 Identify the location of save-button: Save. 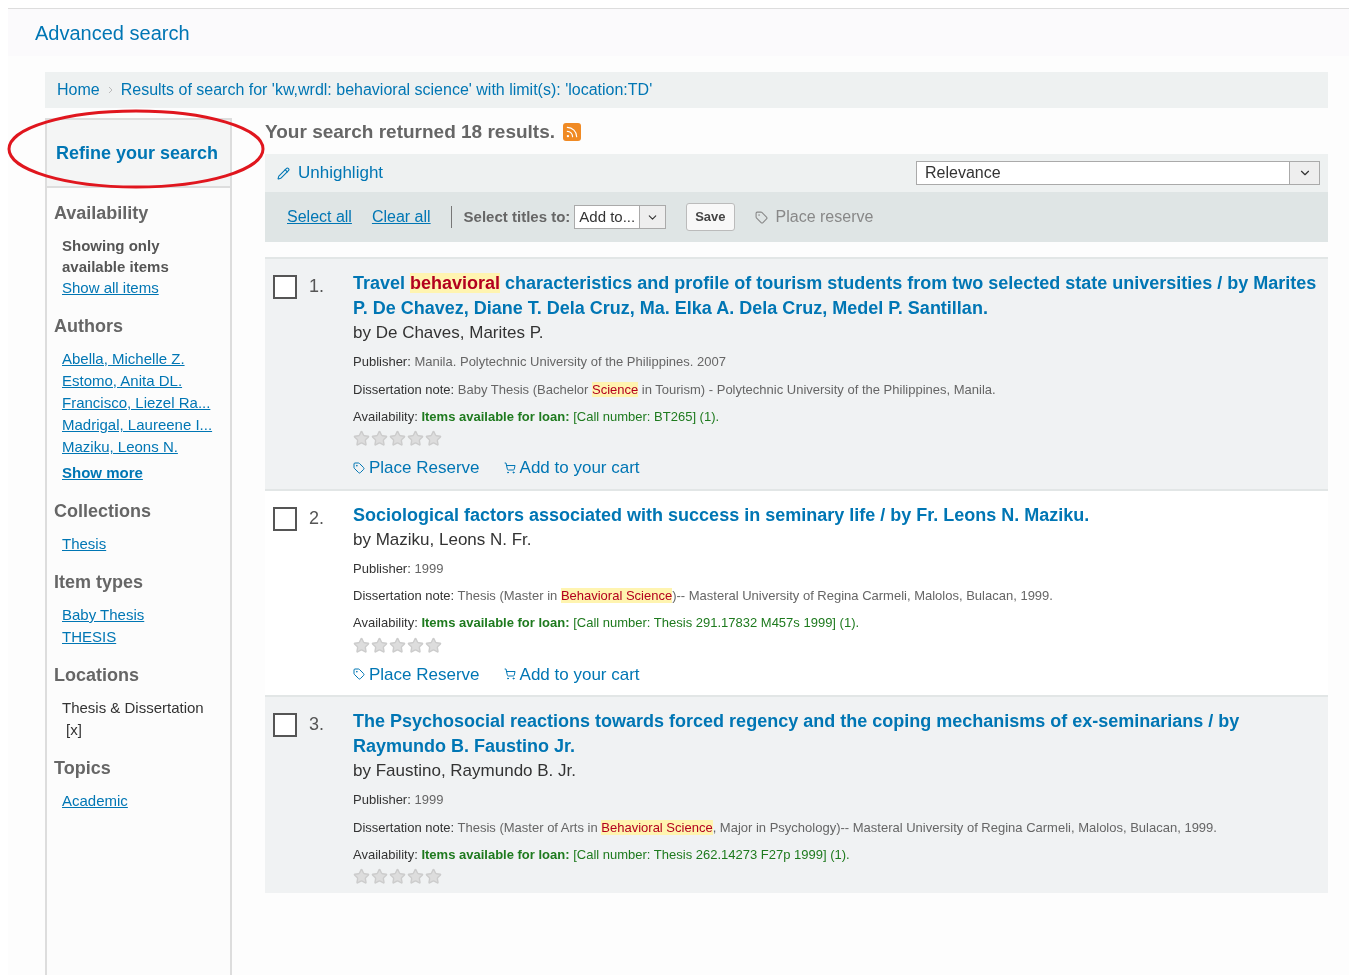
(710, 217).